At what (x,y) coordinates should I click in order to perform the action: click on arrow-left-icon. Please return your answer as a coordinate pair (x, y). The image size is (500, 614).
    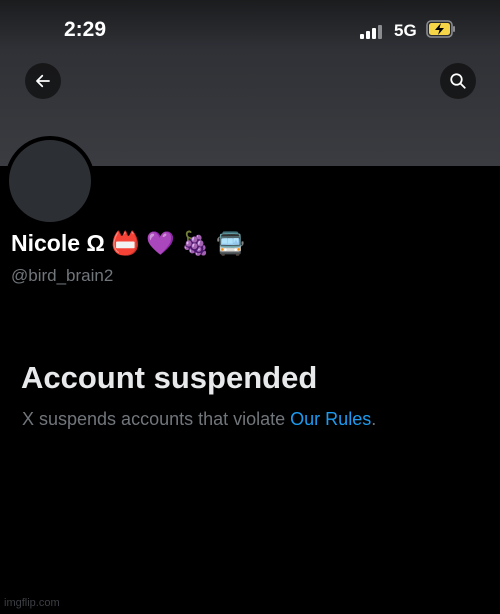
    Looking at the image, I should click on (43, 81).